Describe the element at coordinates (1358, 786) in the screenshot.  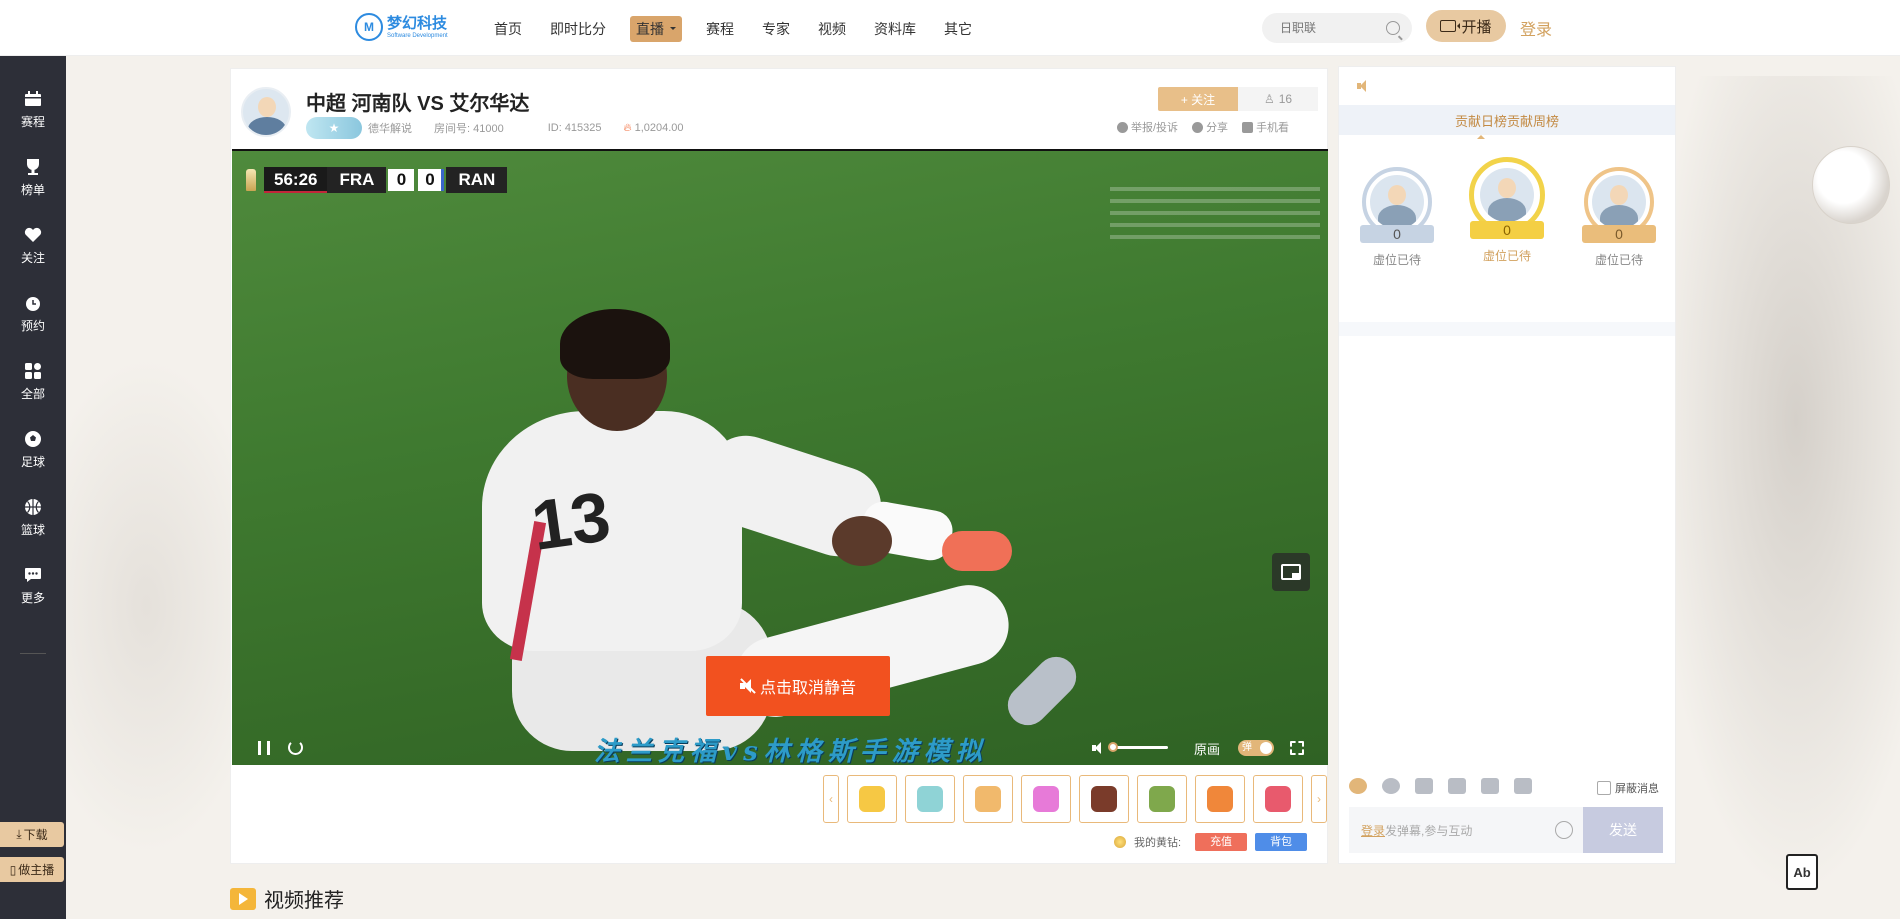
I see `chat-bubble-icon` at that location.